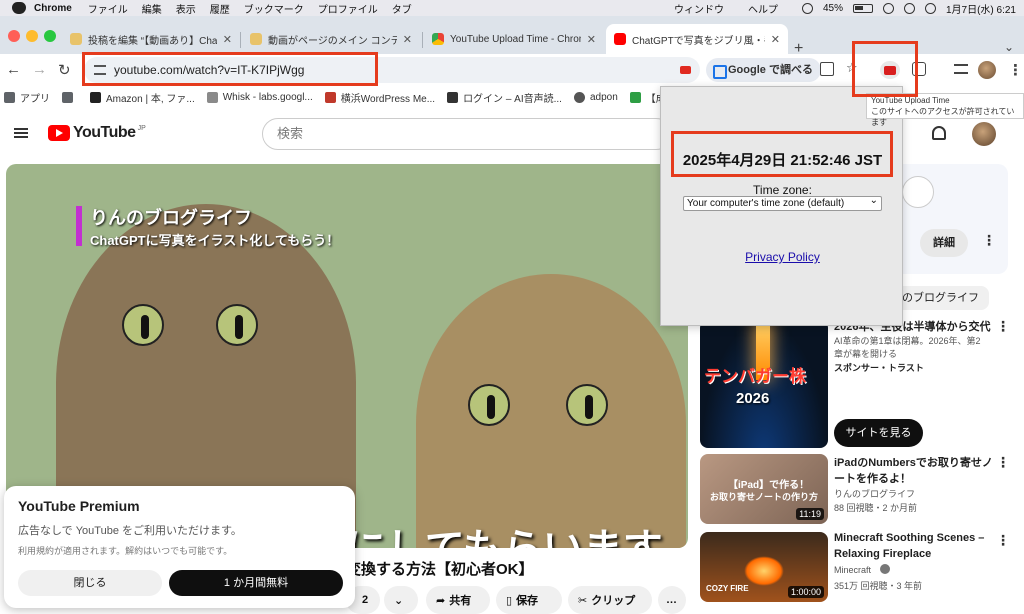 Image resolution: width=1024 pixels, height=614 pixels. Describe the element at coordinates (944, 243) in the screenshot. I see `details-button: 詳細` at that location.